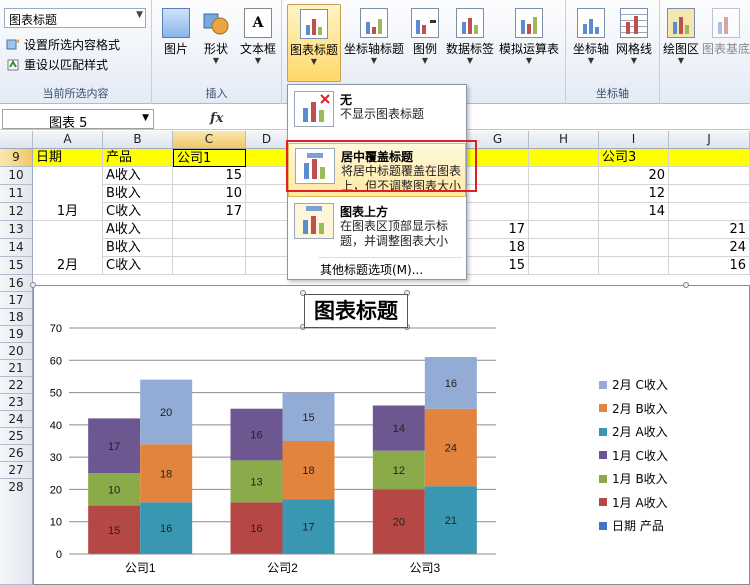 Image resolution: width=750 pixels, height=585 pixels. I want to click on cell-c11: 10, so click(209, 194).